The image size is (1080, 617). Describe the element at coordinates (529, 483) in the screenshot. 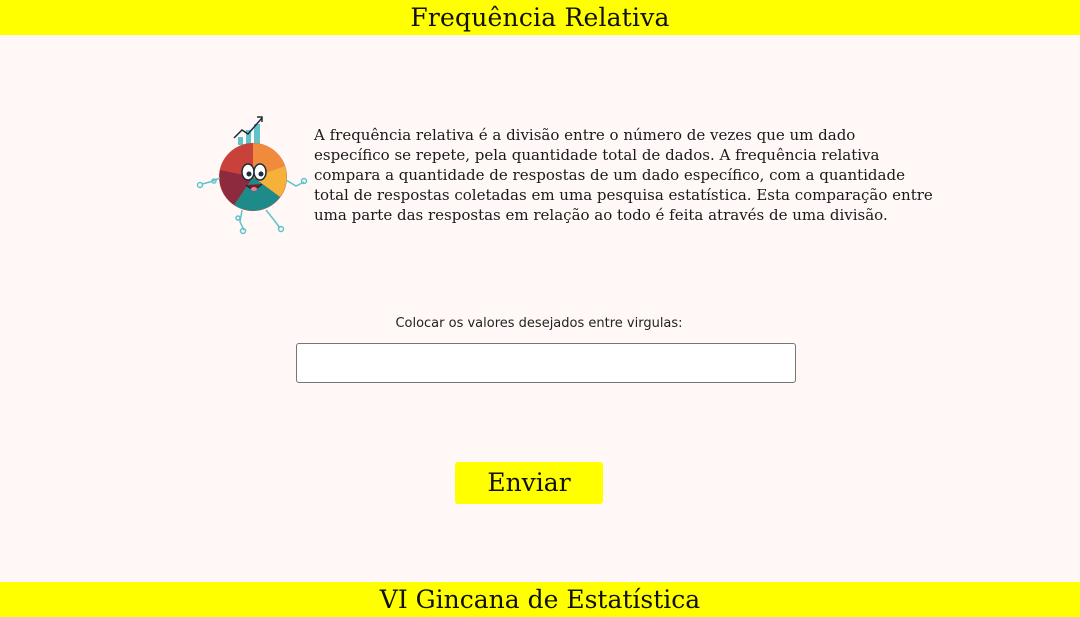

I see `send-button: Enviar` at that location.